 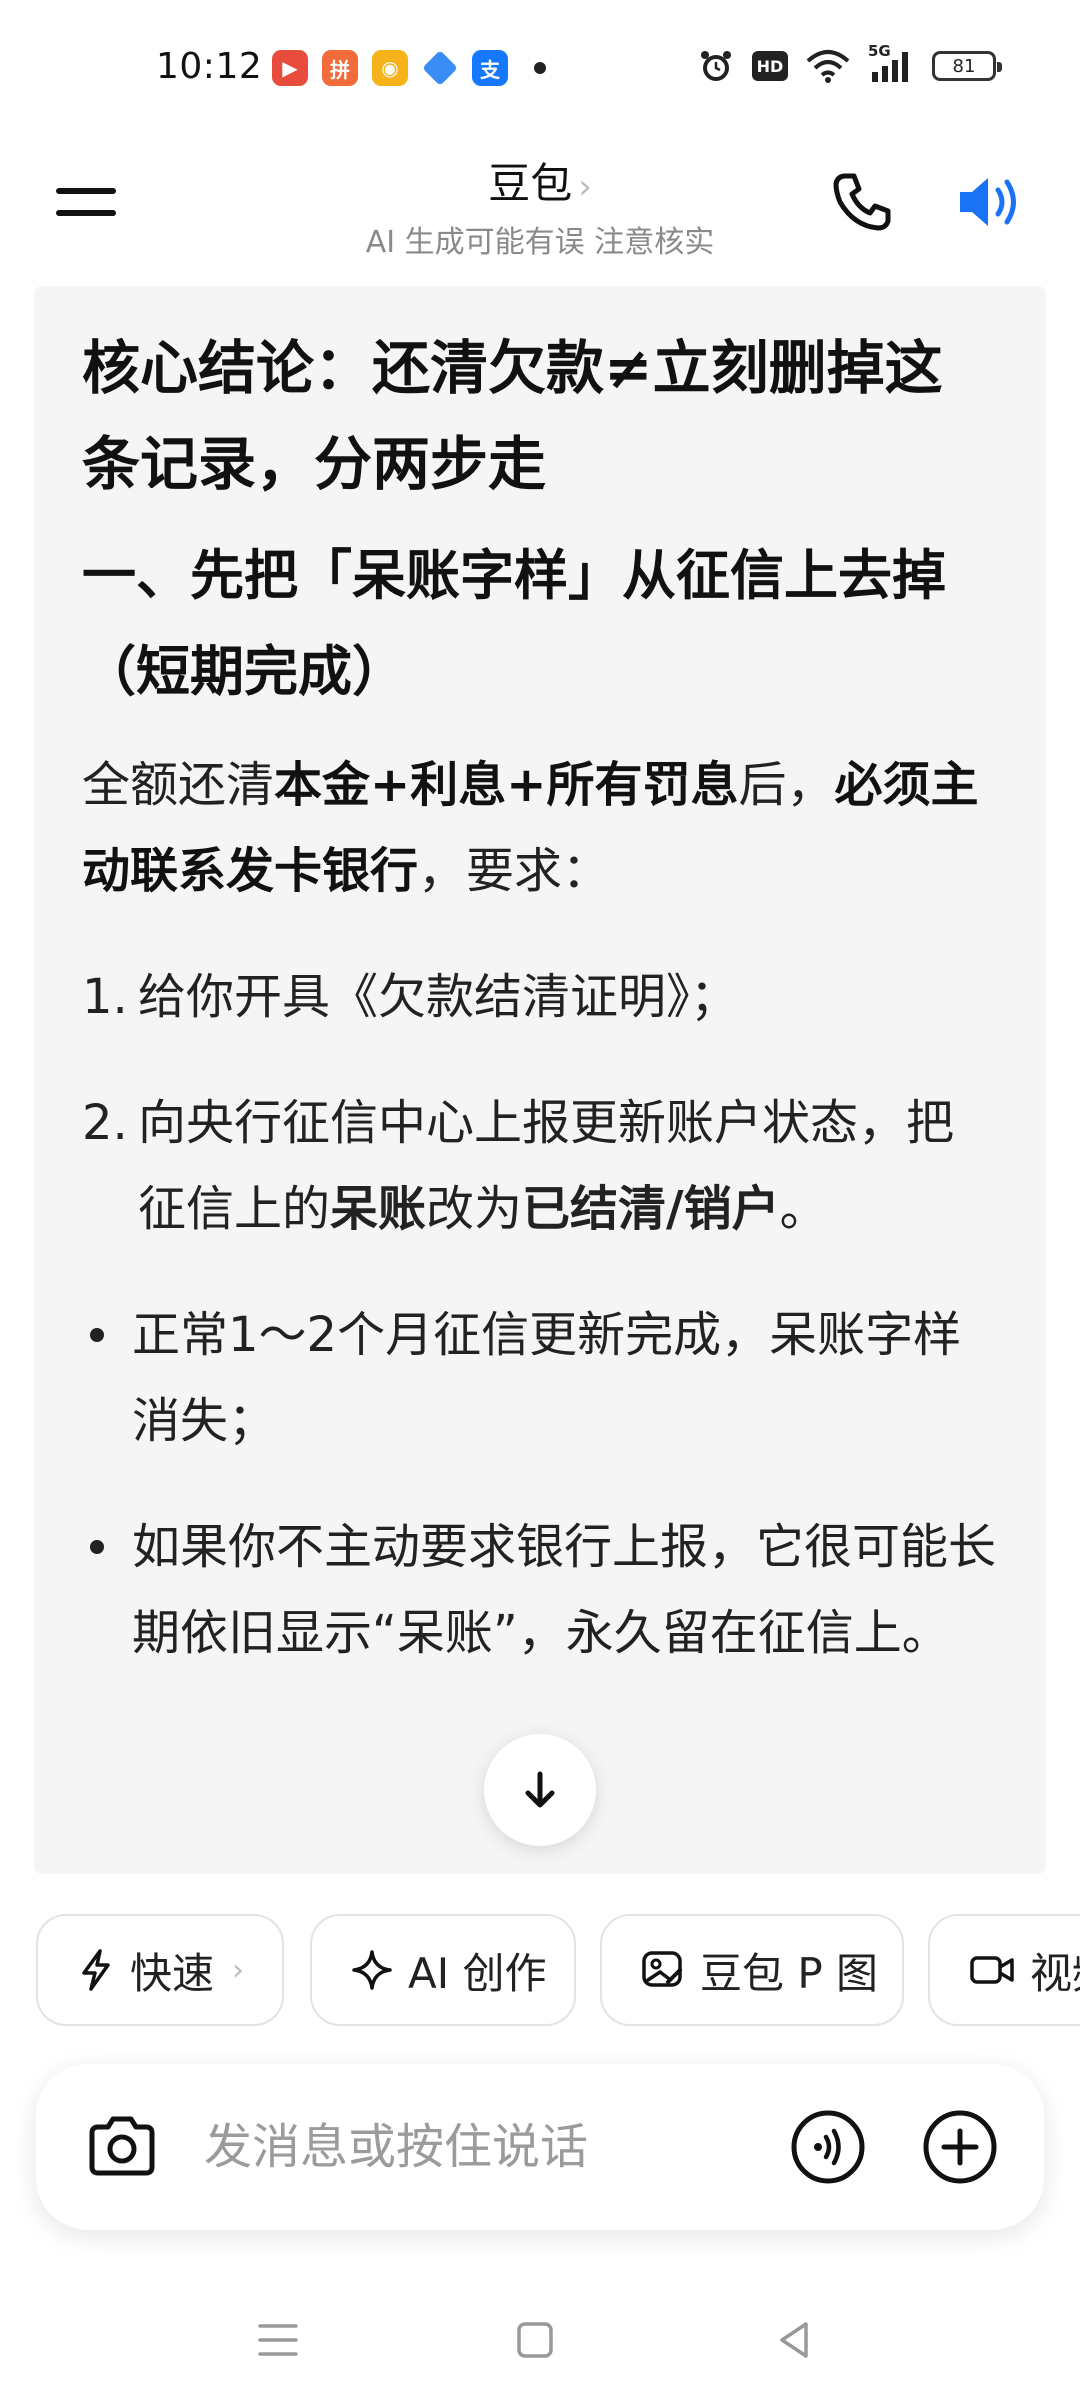 I want to click on system-navigation-bar, so click(x=540, y=2345).